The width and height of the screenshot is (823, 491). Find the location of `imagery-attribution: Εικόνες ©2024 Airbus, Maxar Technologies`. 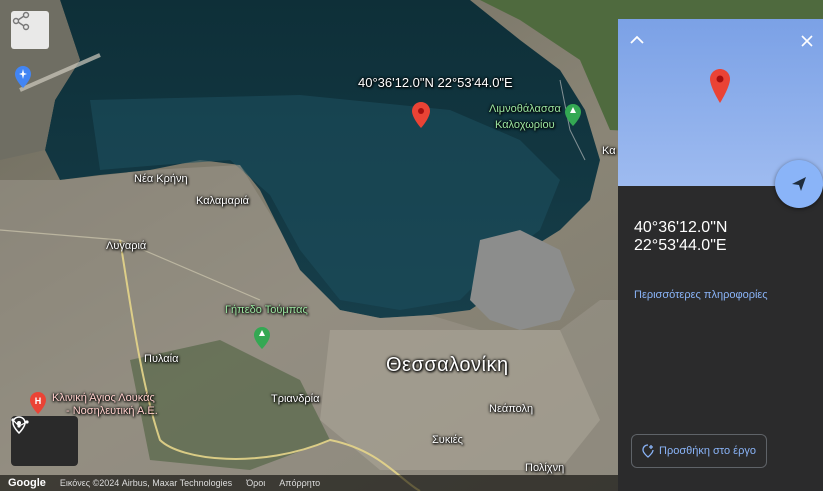

imagery-attribution: Εικόνες ©2024 Airbus, Maxar Technologies is located at coordinates (146, 483).